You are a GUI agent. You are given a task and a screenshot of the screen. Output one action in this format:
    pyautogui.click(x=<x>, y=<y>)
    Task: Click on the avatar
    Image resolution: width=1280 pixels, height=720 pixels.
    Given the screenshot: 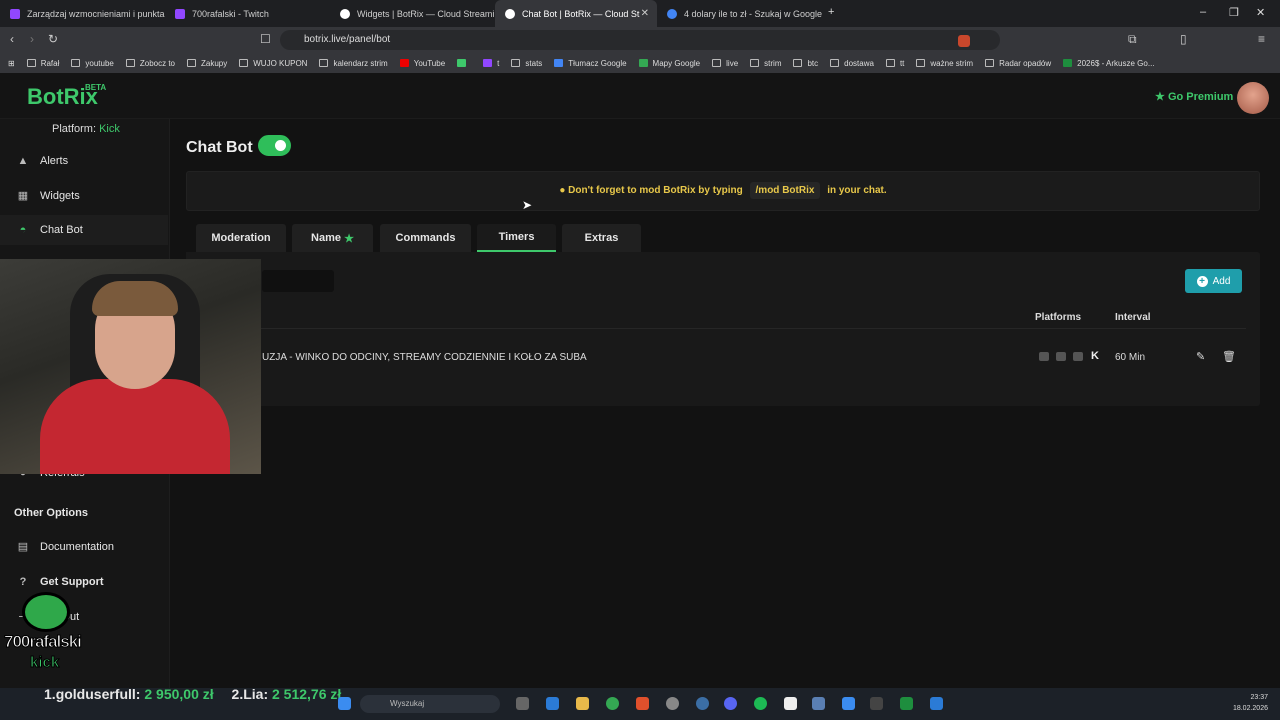 What is the action you would take?
    pyautogui.click(x=1253, y=98)
    